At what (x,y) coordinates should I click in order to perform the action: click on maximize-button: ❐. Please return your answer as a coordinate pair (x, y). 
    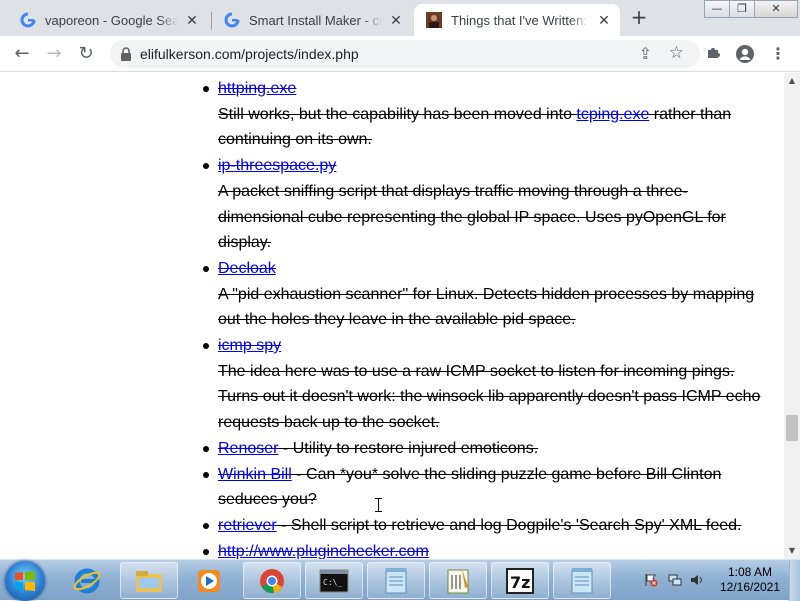
    Looking at the image, I should click on (742, 9).